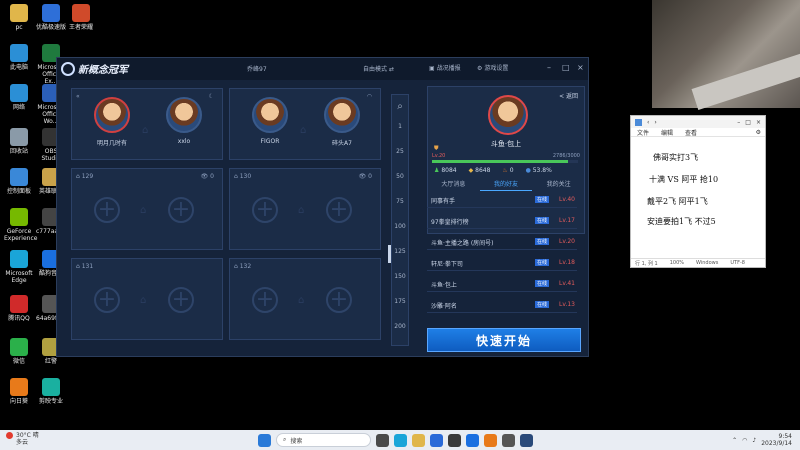 The width and height of the screenshot is (800, 450). What do you see at coordinates (754, 440) in the screenshot?
I see `volume-icon: ♪` at bounding box center [754, 440].